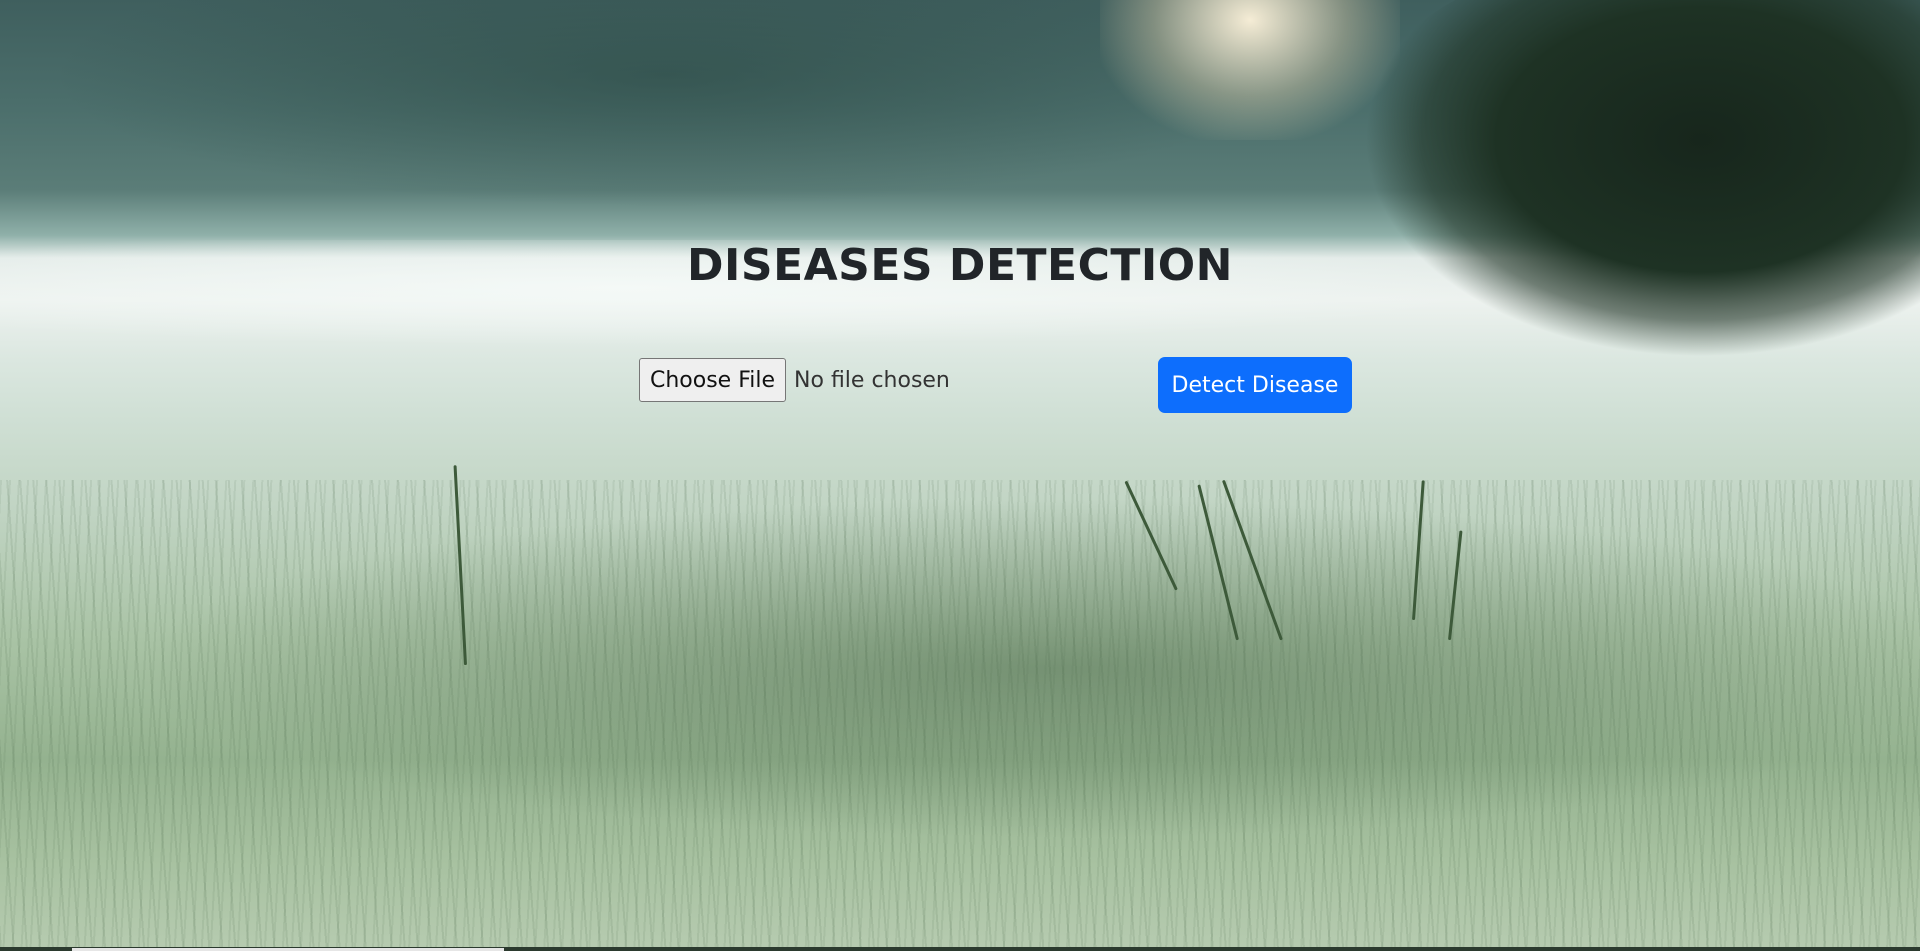  I want to click on file-input: Choose File No file chosen, so click(794, 380).